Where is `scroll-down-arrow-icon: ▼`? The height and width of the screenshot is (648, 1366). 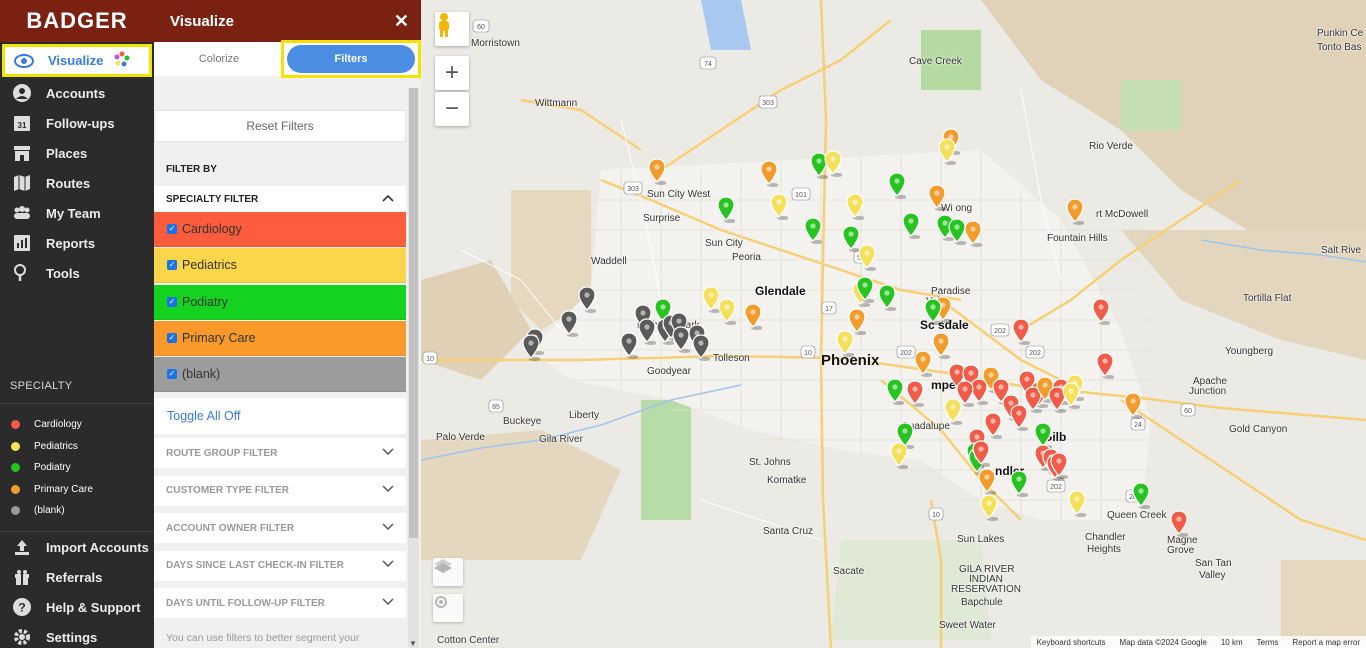
scroll-down-arrow-icon: ▼ is located at coordinates (413, 643).